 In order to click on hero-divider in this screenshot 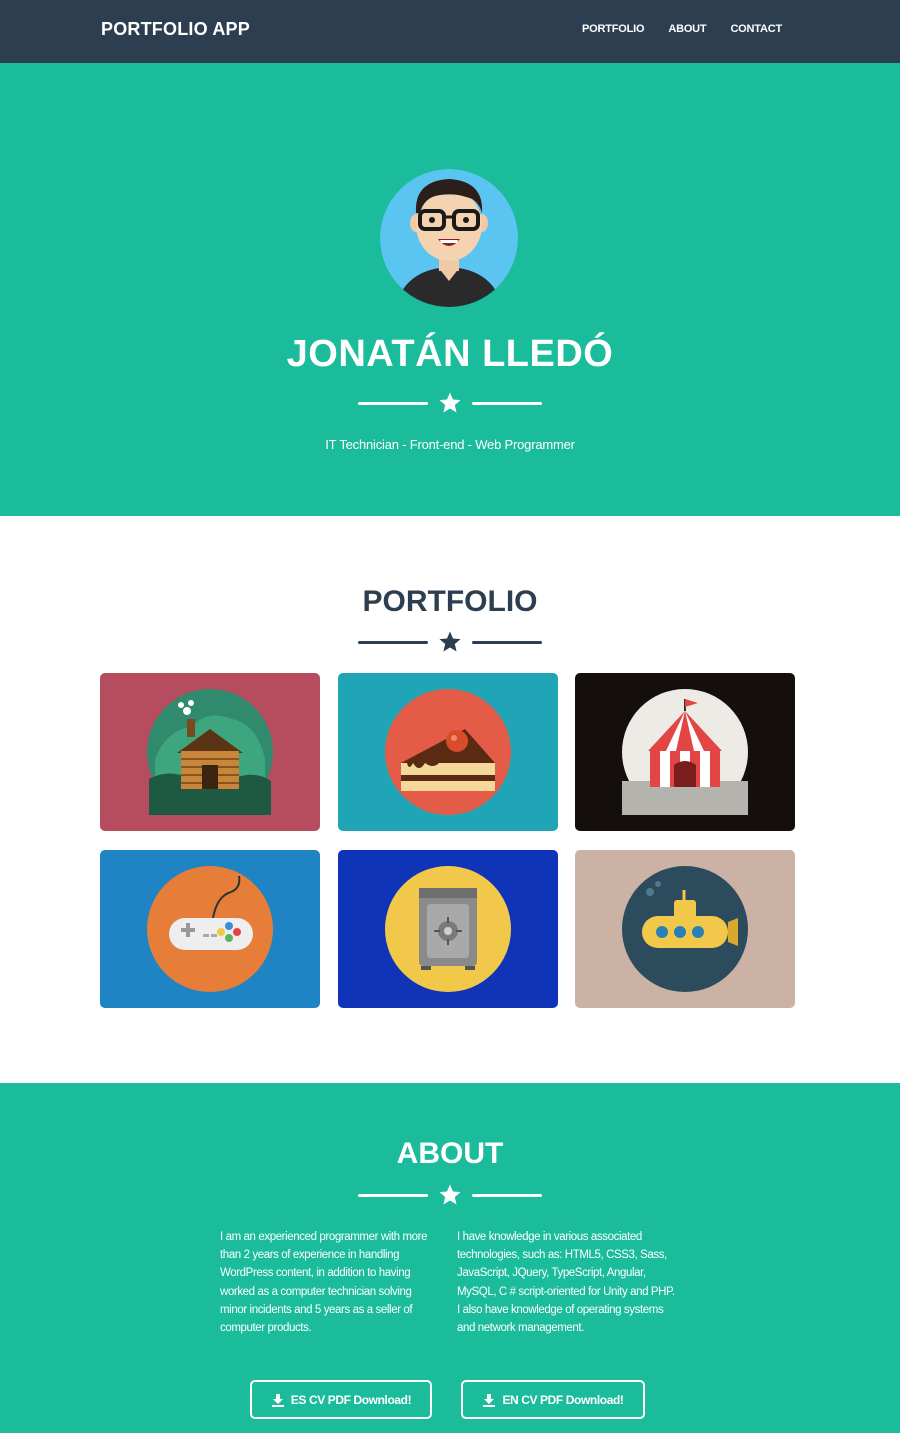, I will do `click(450, 403)`.